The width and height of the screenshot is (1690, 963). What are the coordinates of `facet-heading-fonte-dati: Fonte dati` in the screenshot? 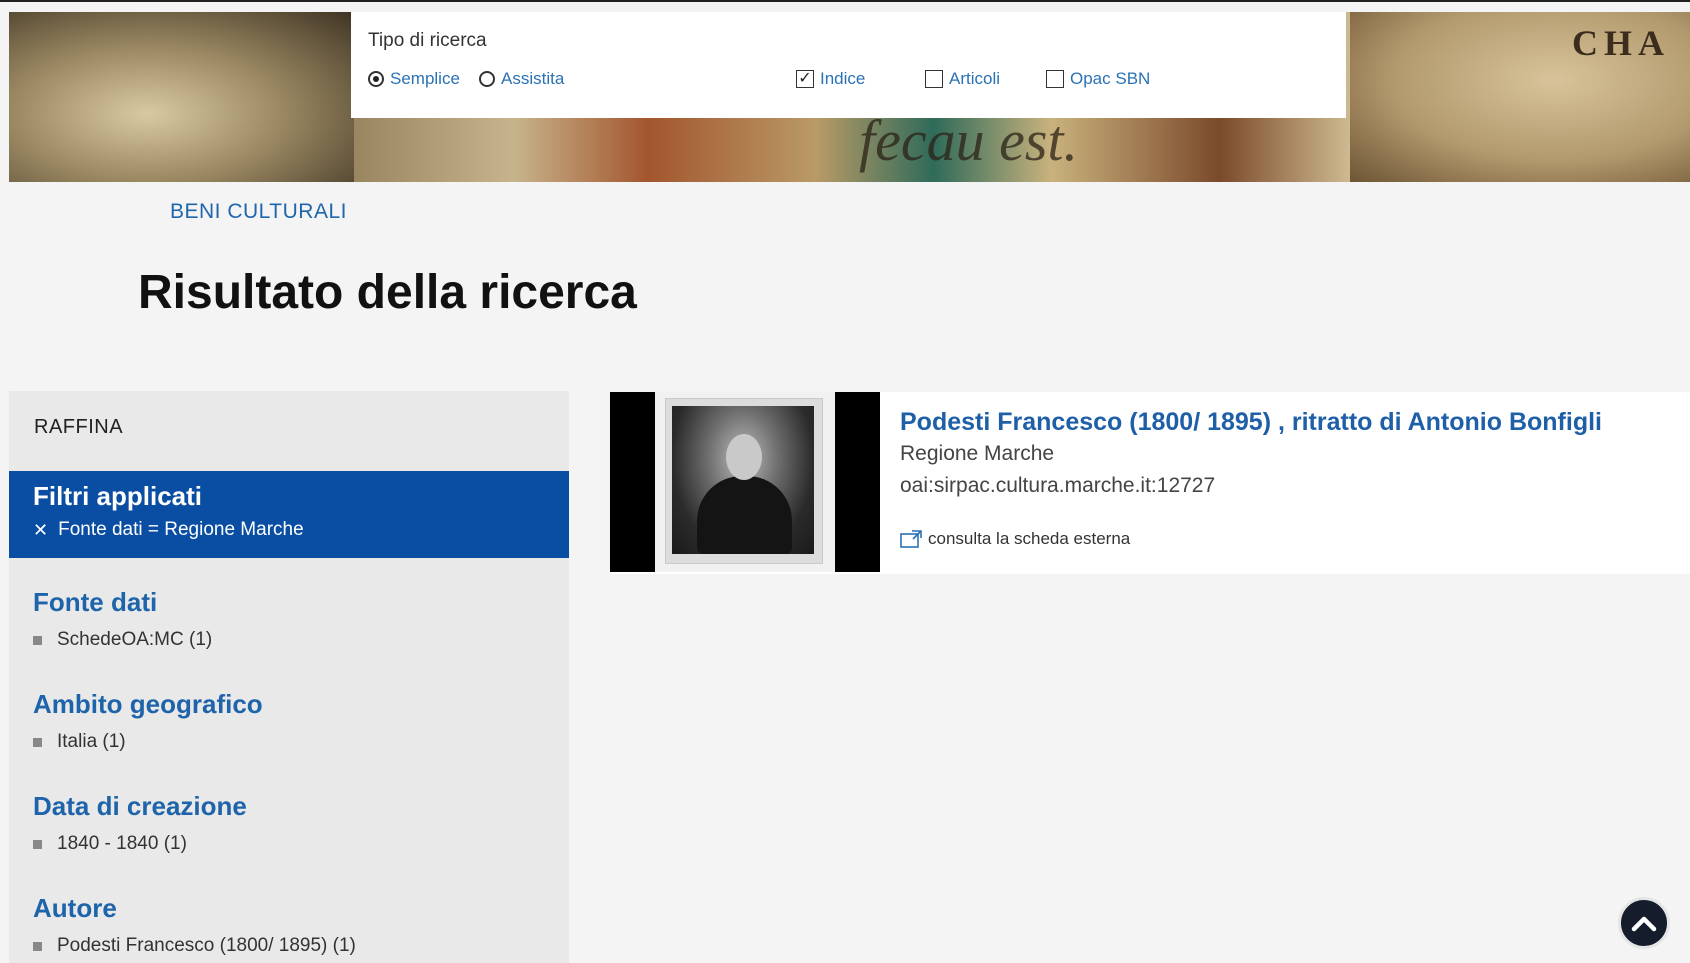 It's located at (95, 602).